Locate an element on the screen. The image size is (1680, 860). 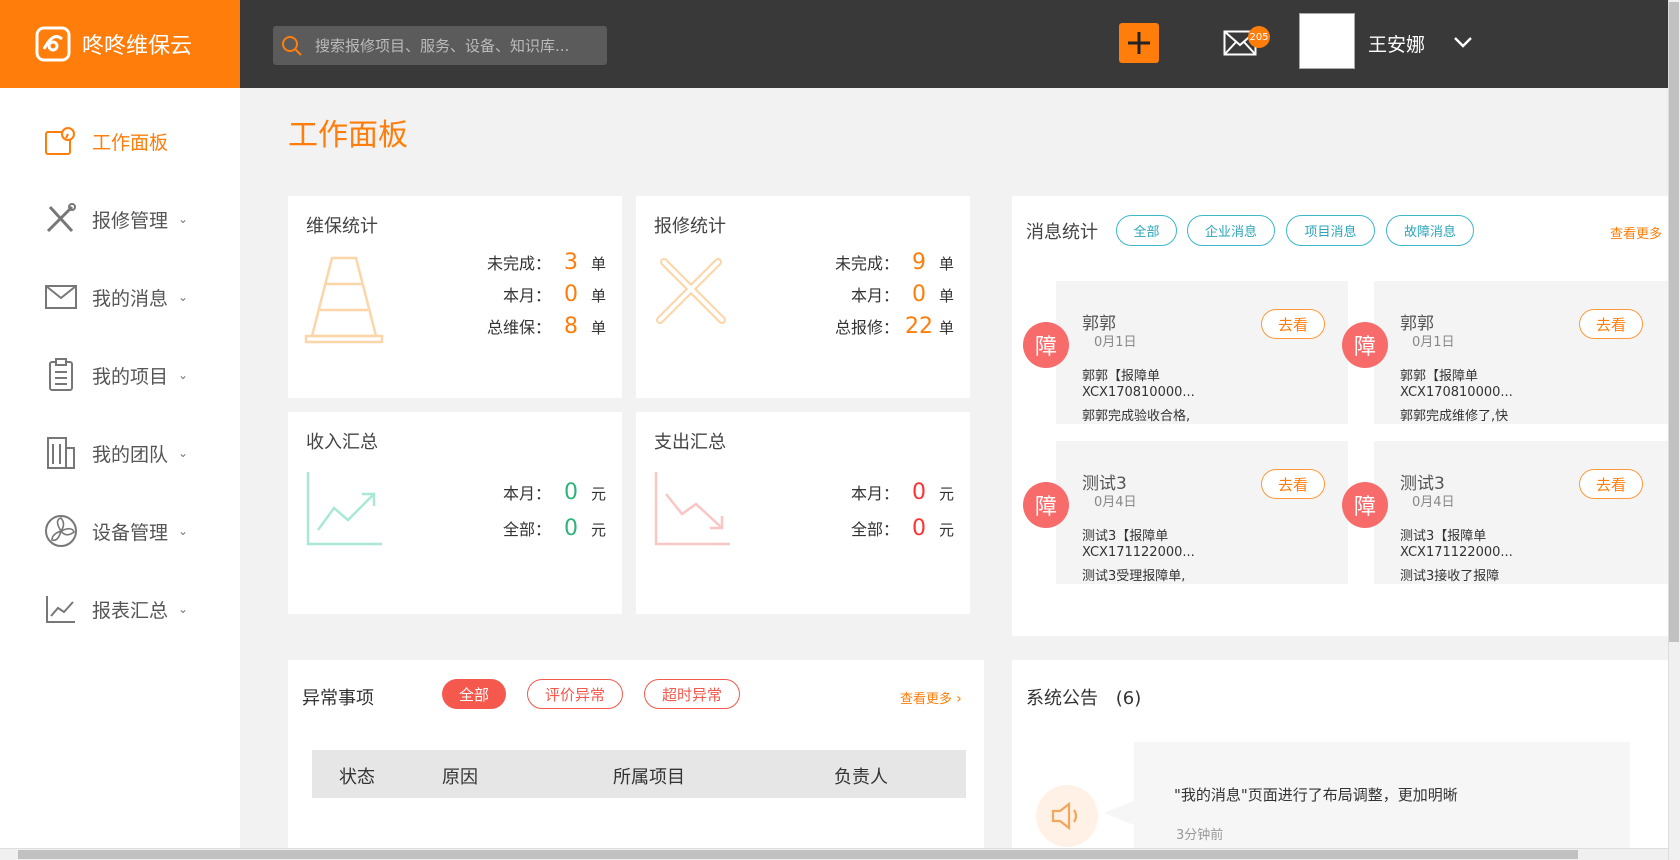
tab-all-messages: 全部 is located at coordinates (1146, 230).